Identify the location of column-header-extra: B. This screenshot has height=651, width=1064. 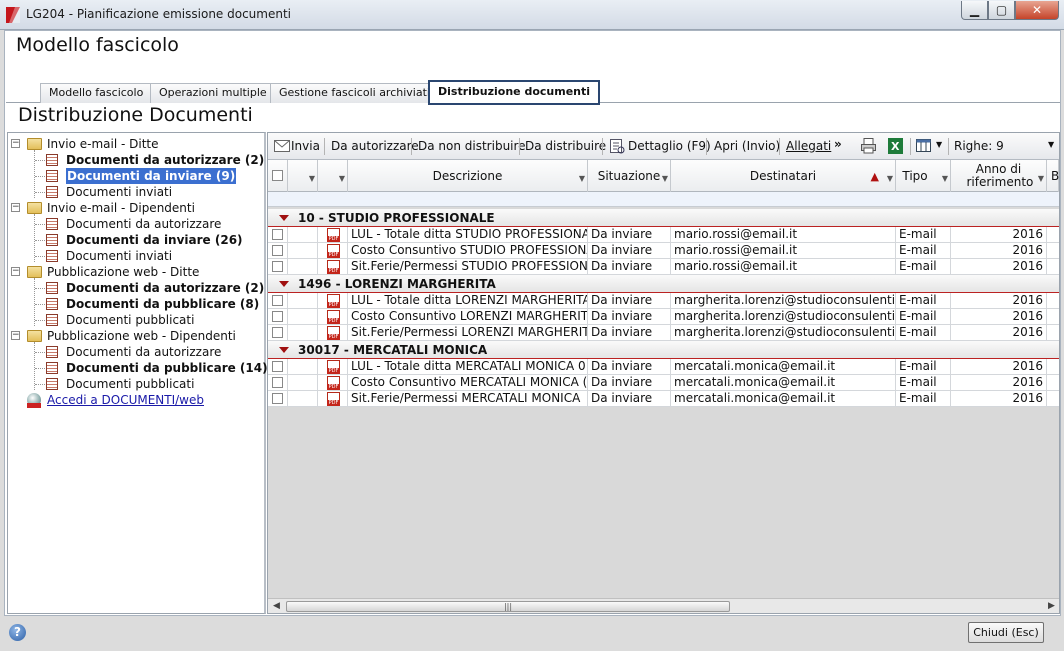
(1053, 176).